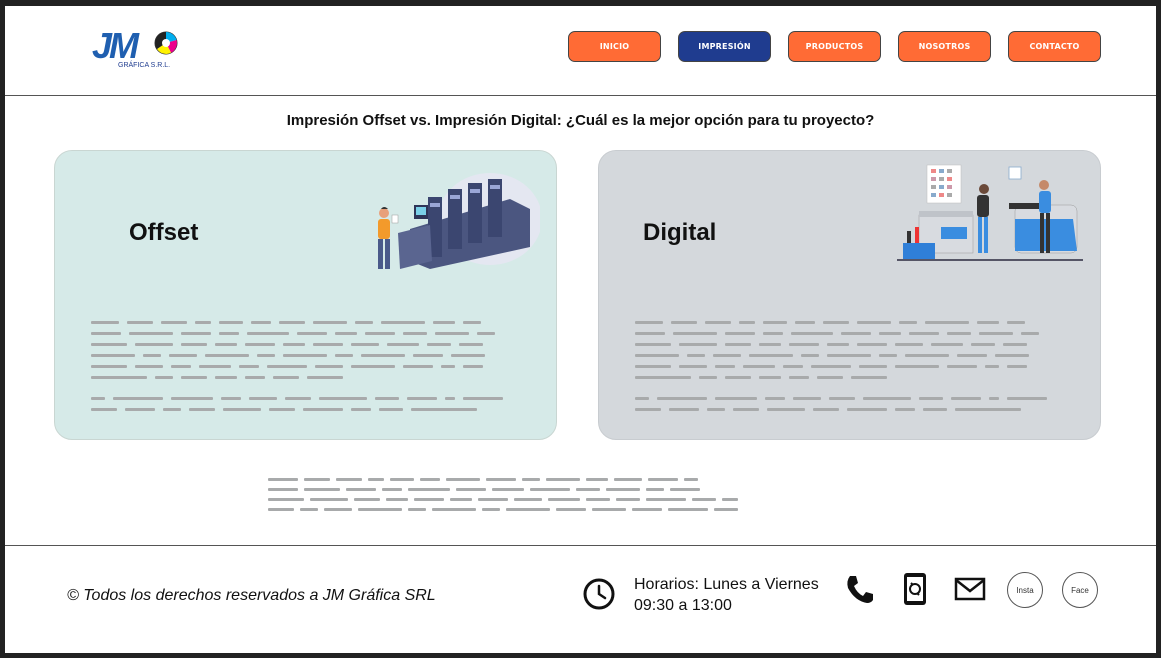  I want to click on mobile-phone-icon, so click(915, 589).